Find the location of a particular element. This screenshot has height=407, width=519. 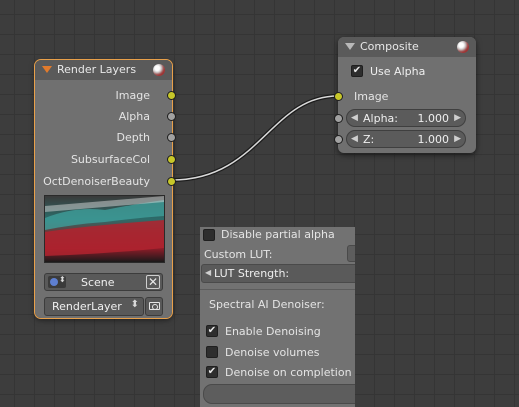

render-layers-header: Render Layers is located at coordinates (103, 70).